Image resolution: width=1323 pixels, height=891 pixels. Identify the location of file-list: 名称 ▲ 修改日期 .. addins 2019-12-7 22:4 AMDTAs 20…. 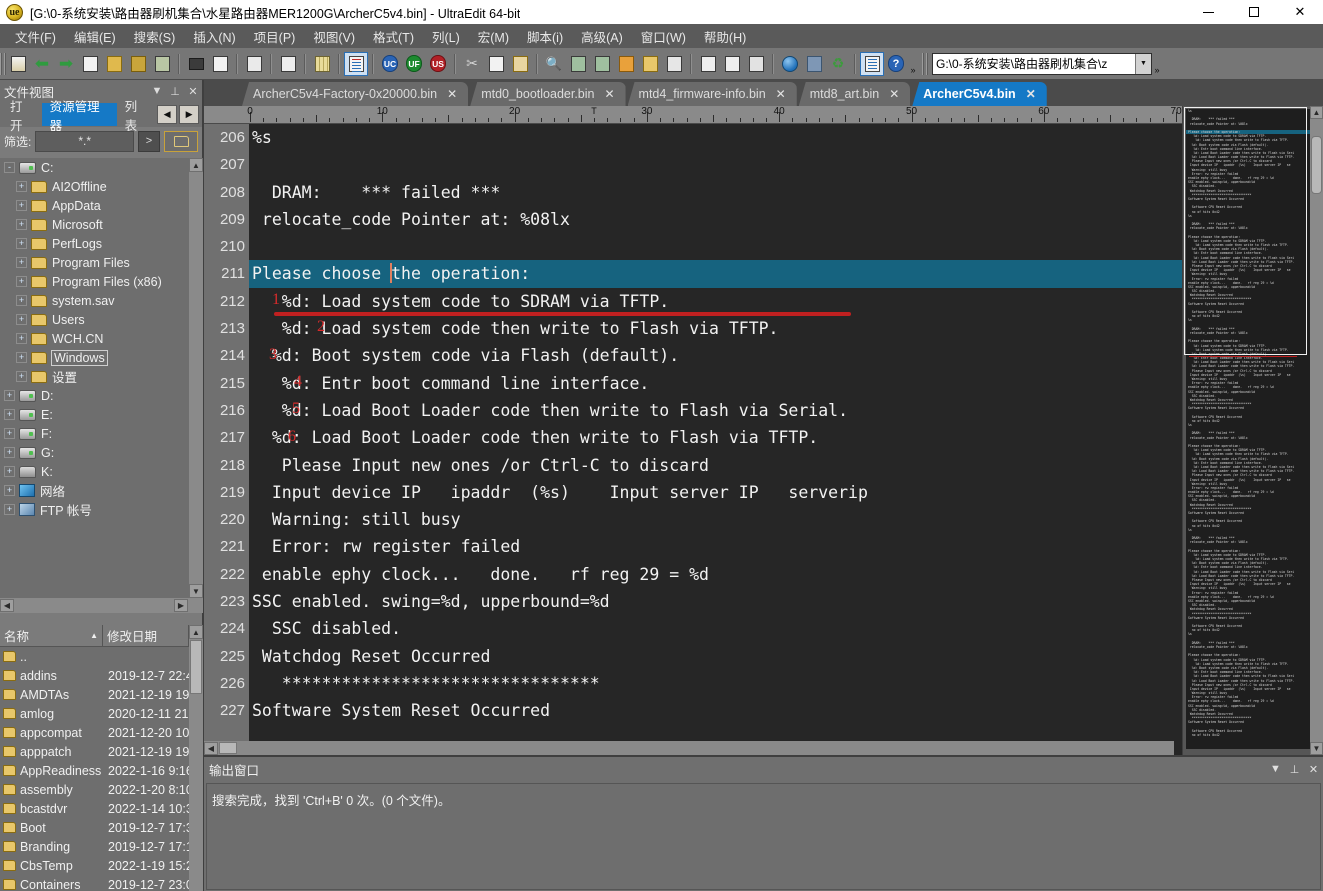
(101, 758).